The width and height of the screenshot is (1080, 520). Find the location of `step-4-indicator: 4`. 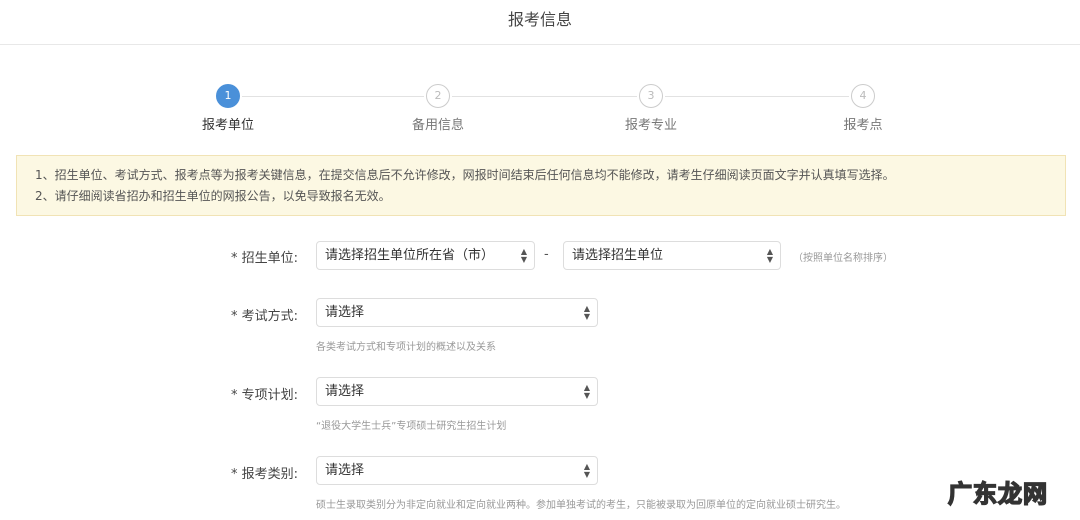

step-4-indicator: 4 is located at coordinates (863, 96).